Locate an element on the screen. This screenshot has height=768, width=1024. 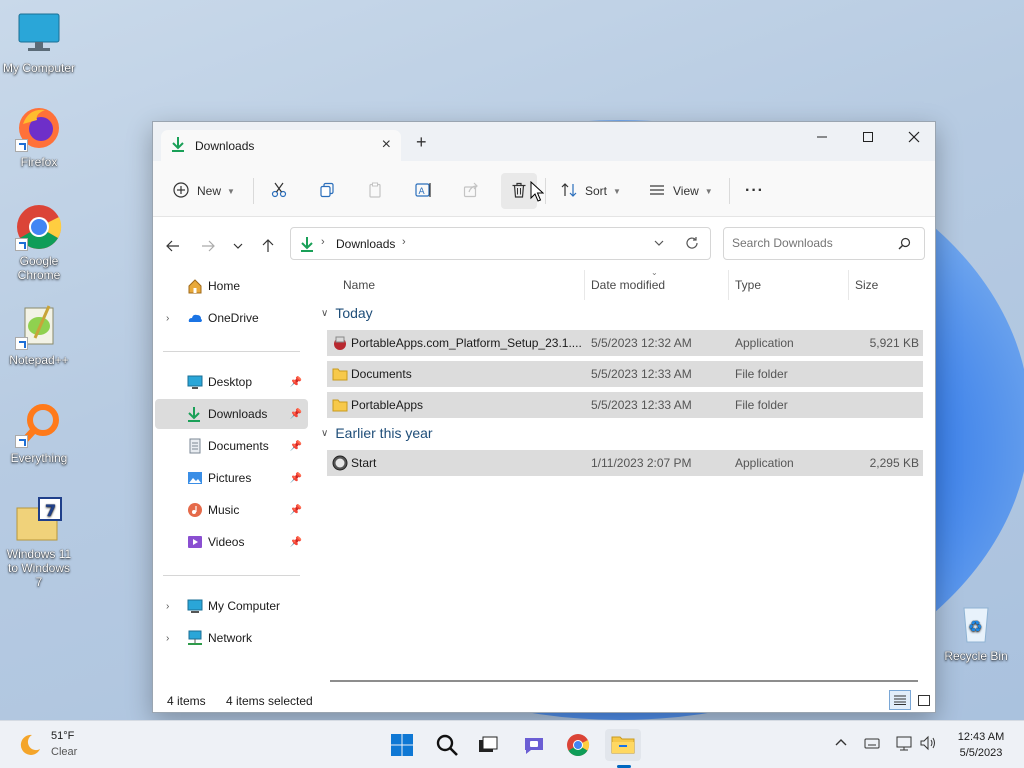
nav-item-music: Music 📌 is located at coordinates (231, 510).